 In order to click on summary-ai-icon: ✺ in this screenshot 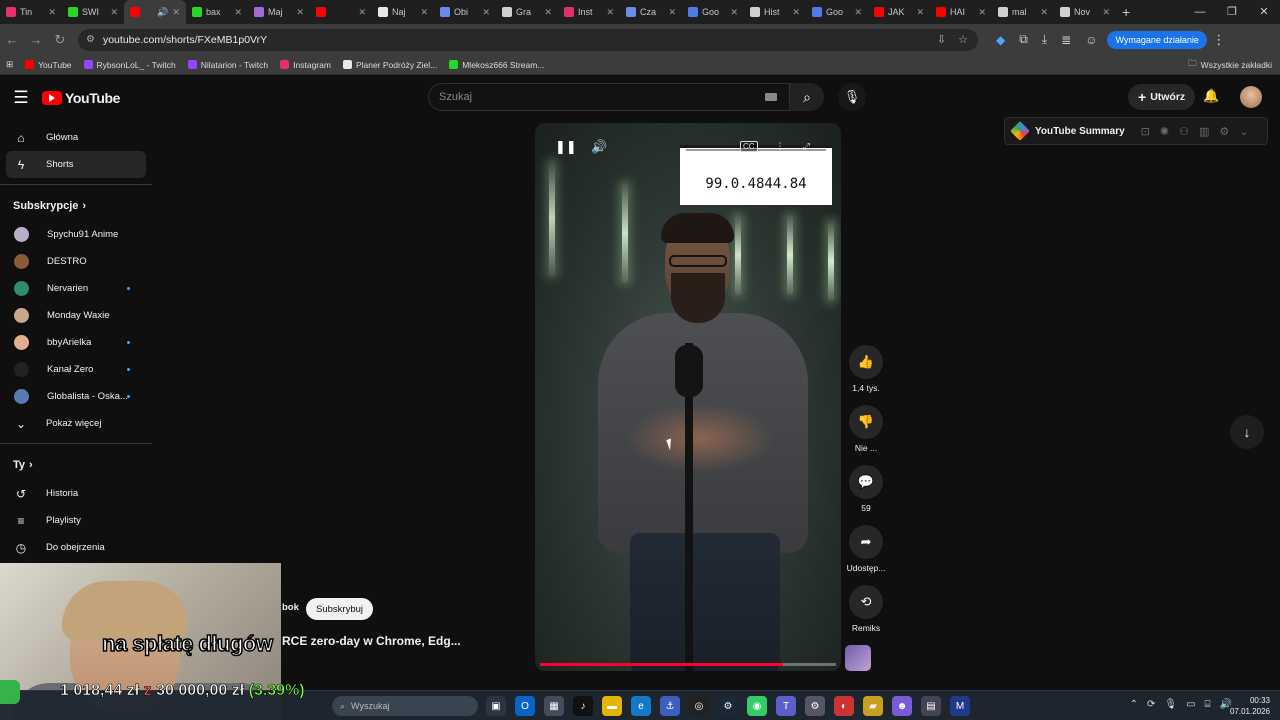, I will do `click(1164, 131)`.